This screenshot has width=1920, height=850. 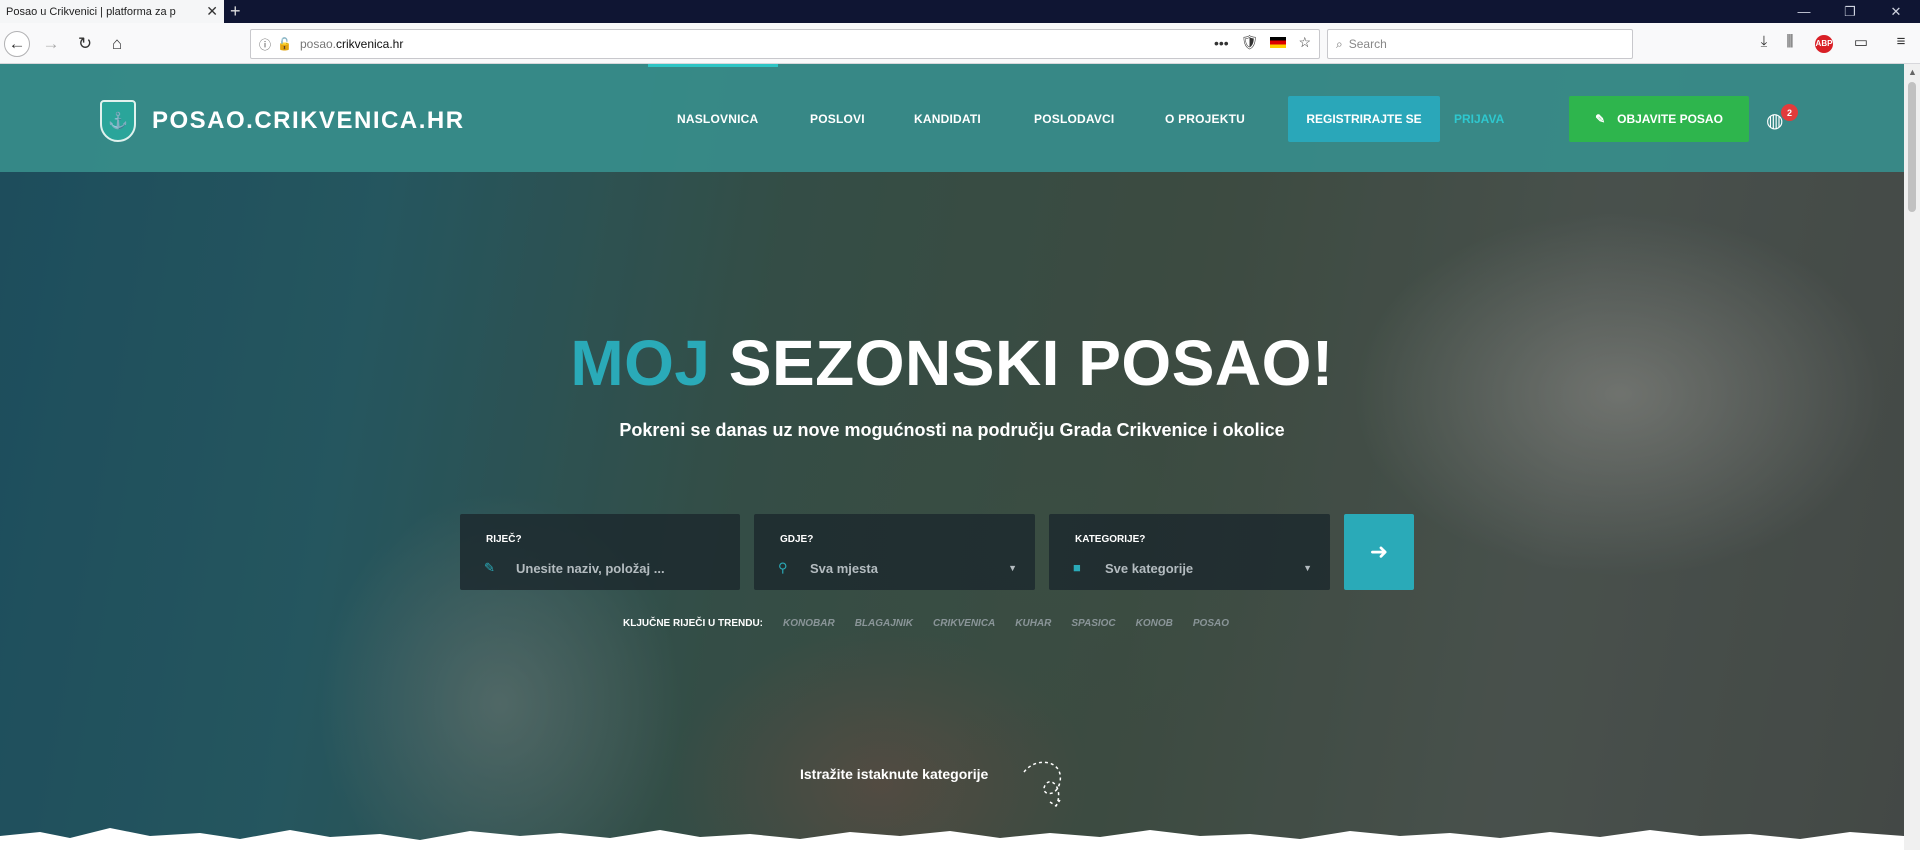 I want to click on register-button: REGISTRIRAJTE SE, so click(x=1364, y=119).